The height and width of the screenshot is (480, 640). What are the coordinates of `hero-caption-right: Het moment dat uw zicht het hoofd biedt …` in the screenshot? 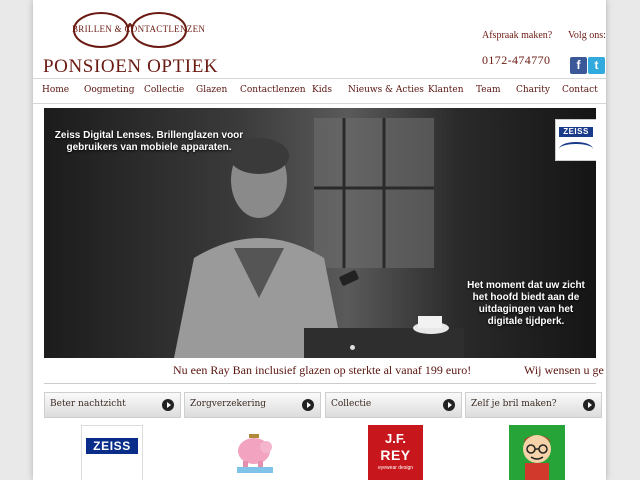 It's located at (526, 303).